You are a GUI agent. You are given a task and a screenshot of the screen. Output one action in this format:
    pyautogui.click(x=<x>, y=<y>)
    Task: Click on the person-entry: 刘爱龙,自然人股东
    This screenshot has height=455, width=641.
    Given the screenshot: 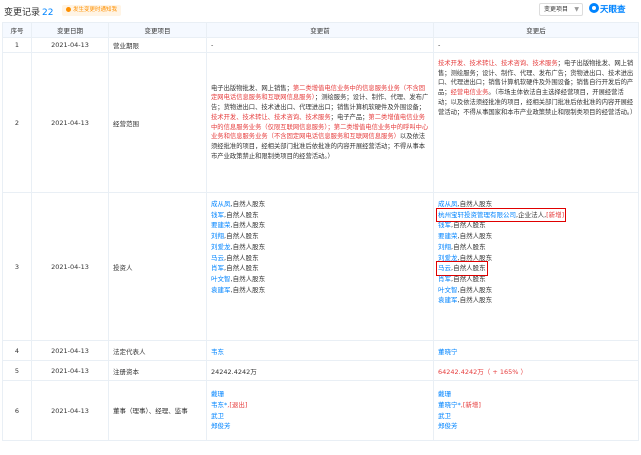 What is the action you would take?
    pyautogui.click(x=465, y=258)
    